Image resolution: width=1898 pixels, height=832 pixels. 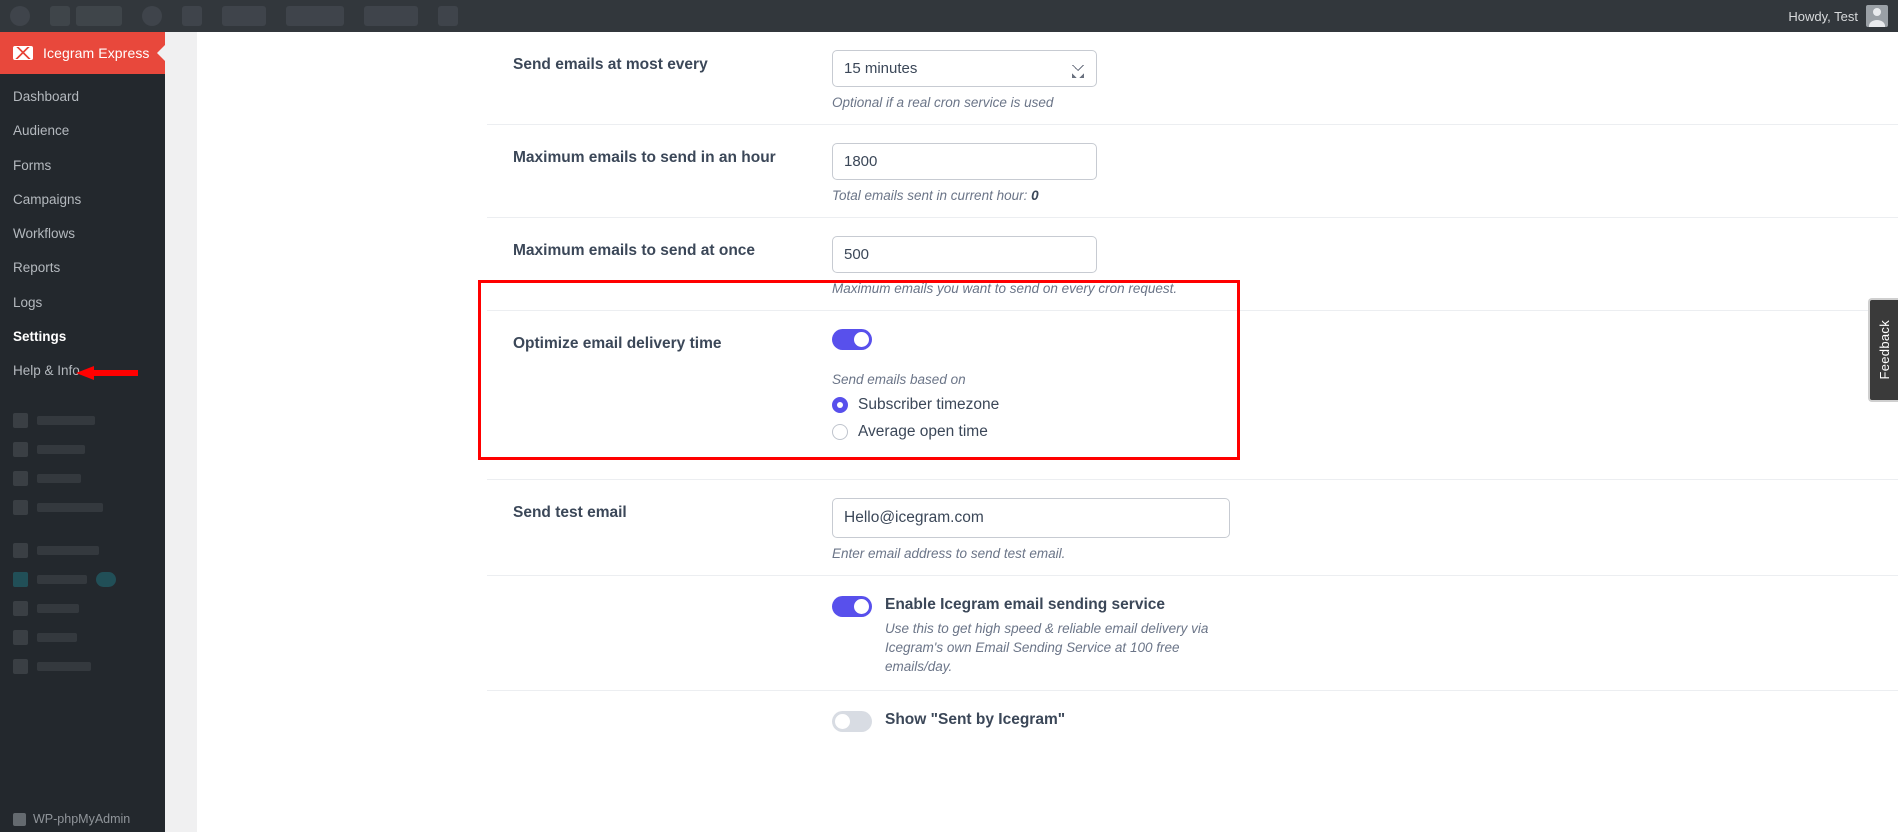 What do you see at coordinates (20, 421) in the screenshot?
I see `posts-icon` at bounding box center [20, 421].